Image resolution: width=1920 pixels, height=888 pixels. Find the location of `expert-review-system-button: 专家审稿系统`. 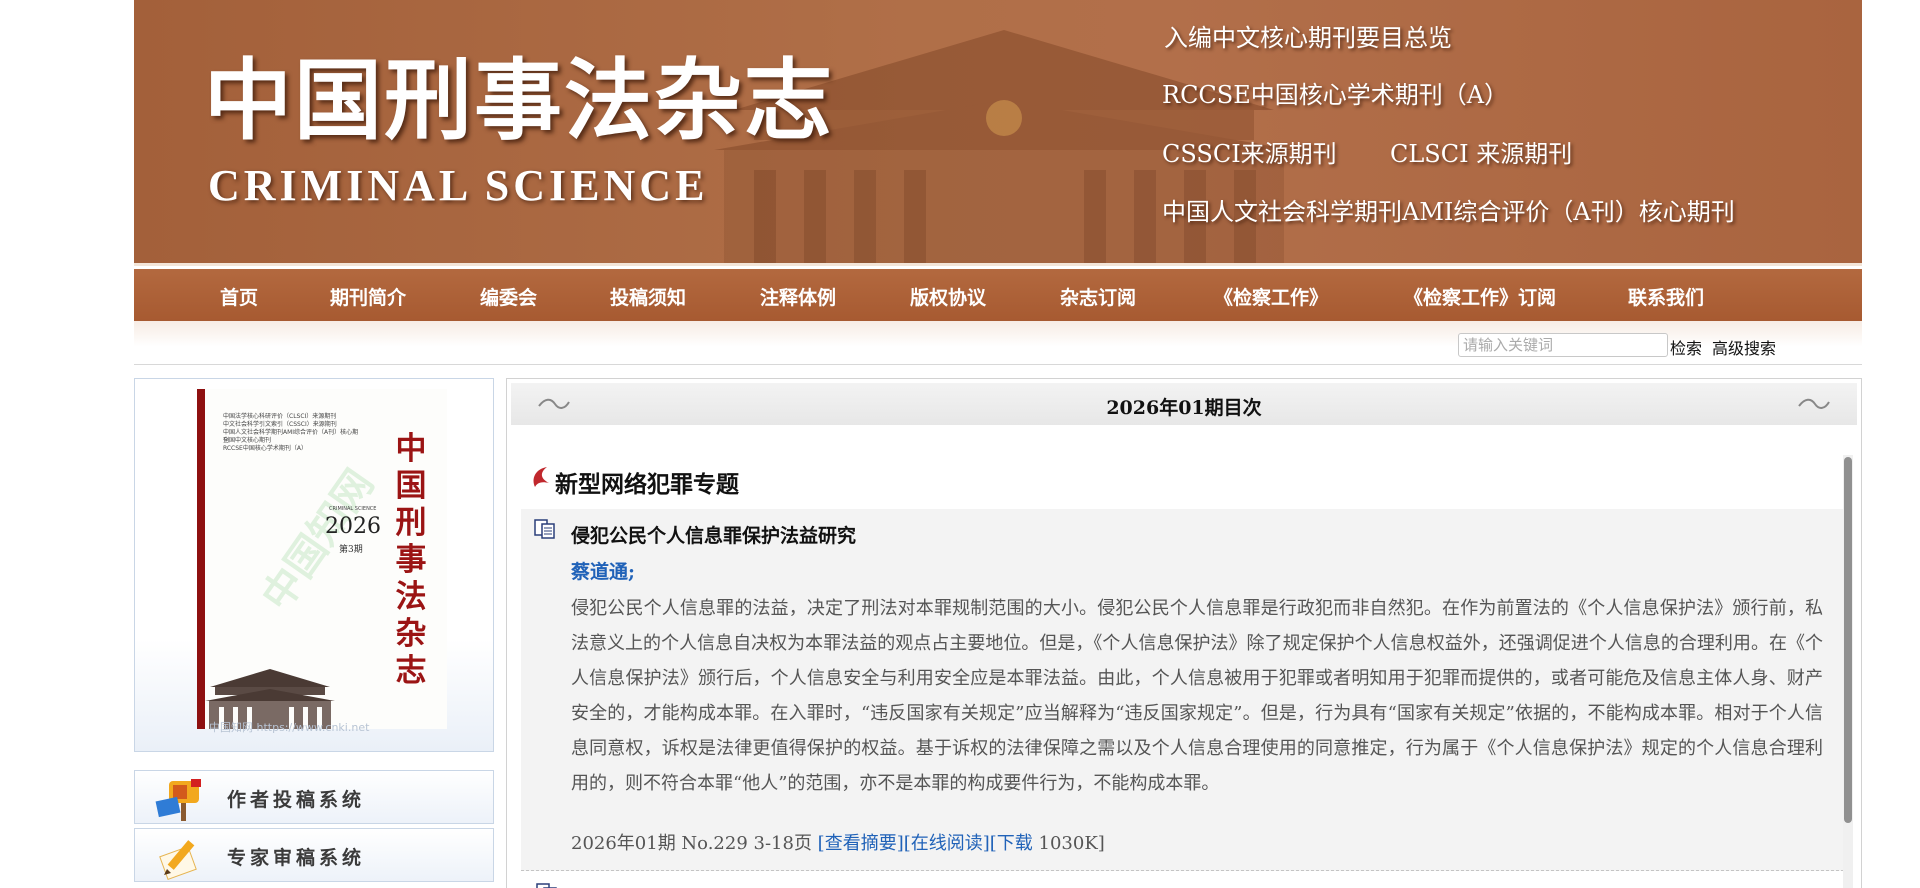

expert-review-system-button: 专家审稿系统 is located at coordinates (314, 855).